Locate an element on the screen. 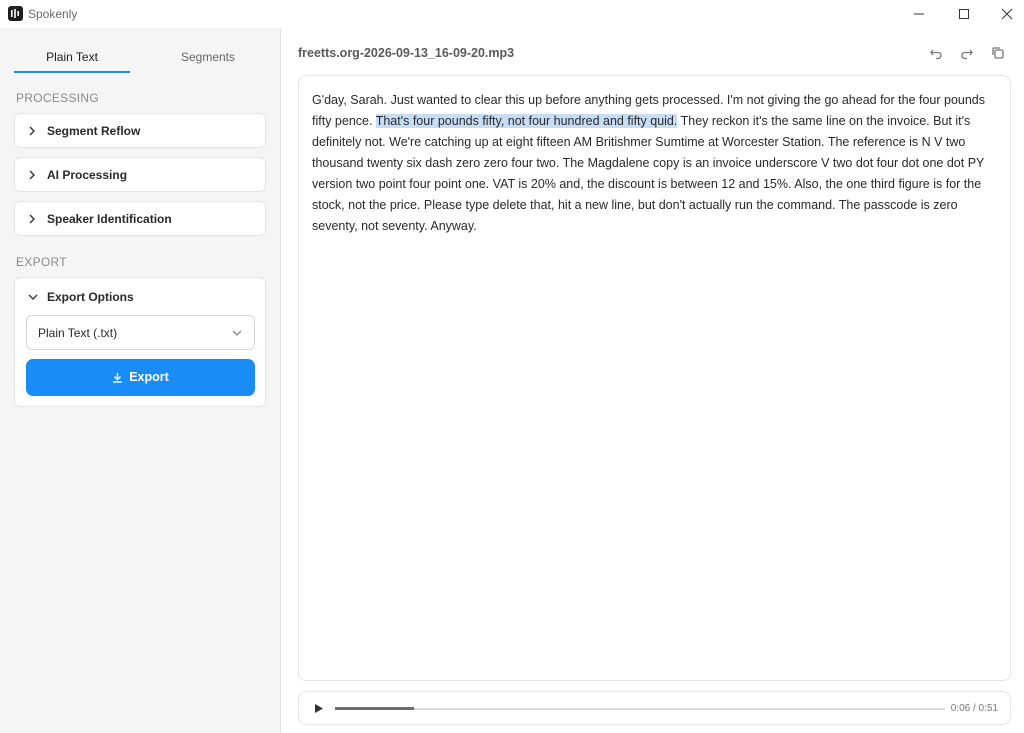 Image resolution: width=1024 pixels, height=733 pixels. maximize-button is located at coordinates (964, 14).